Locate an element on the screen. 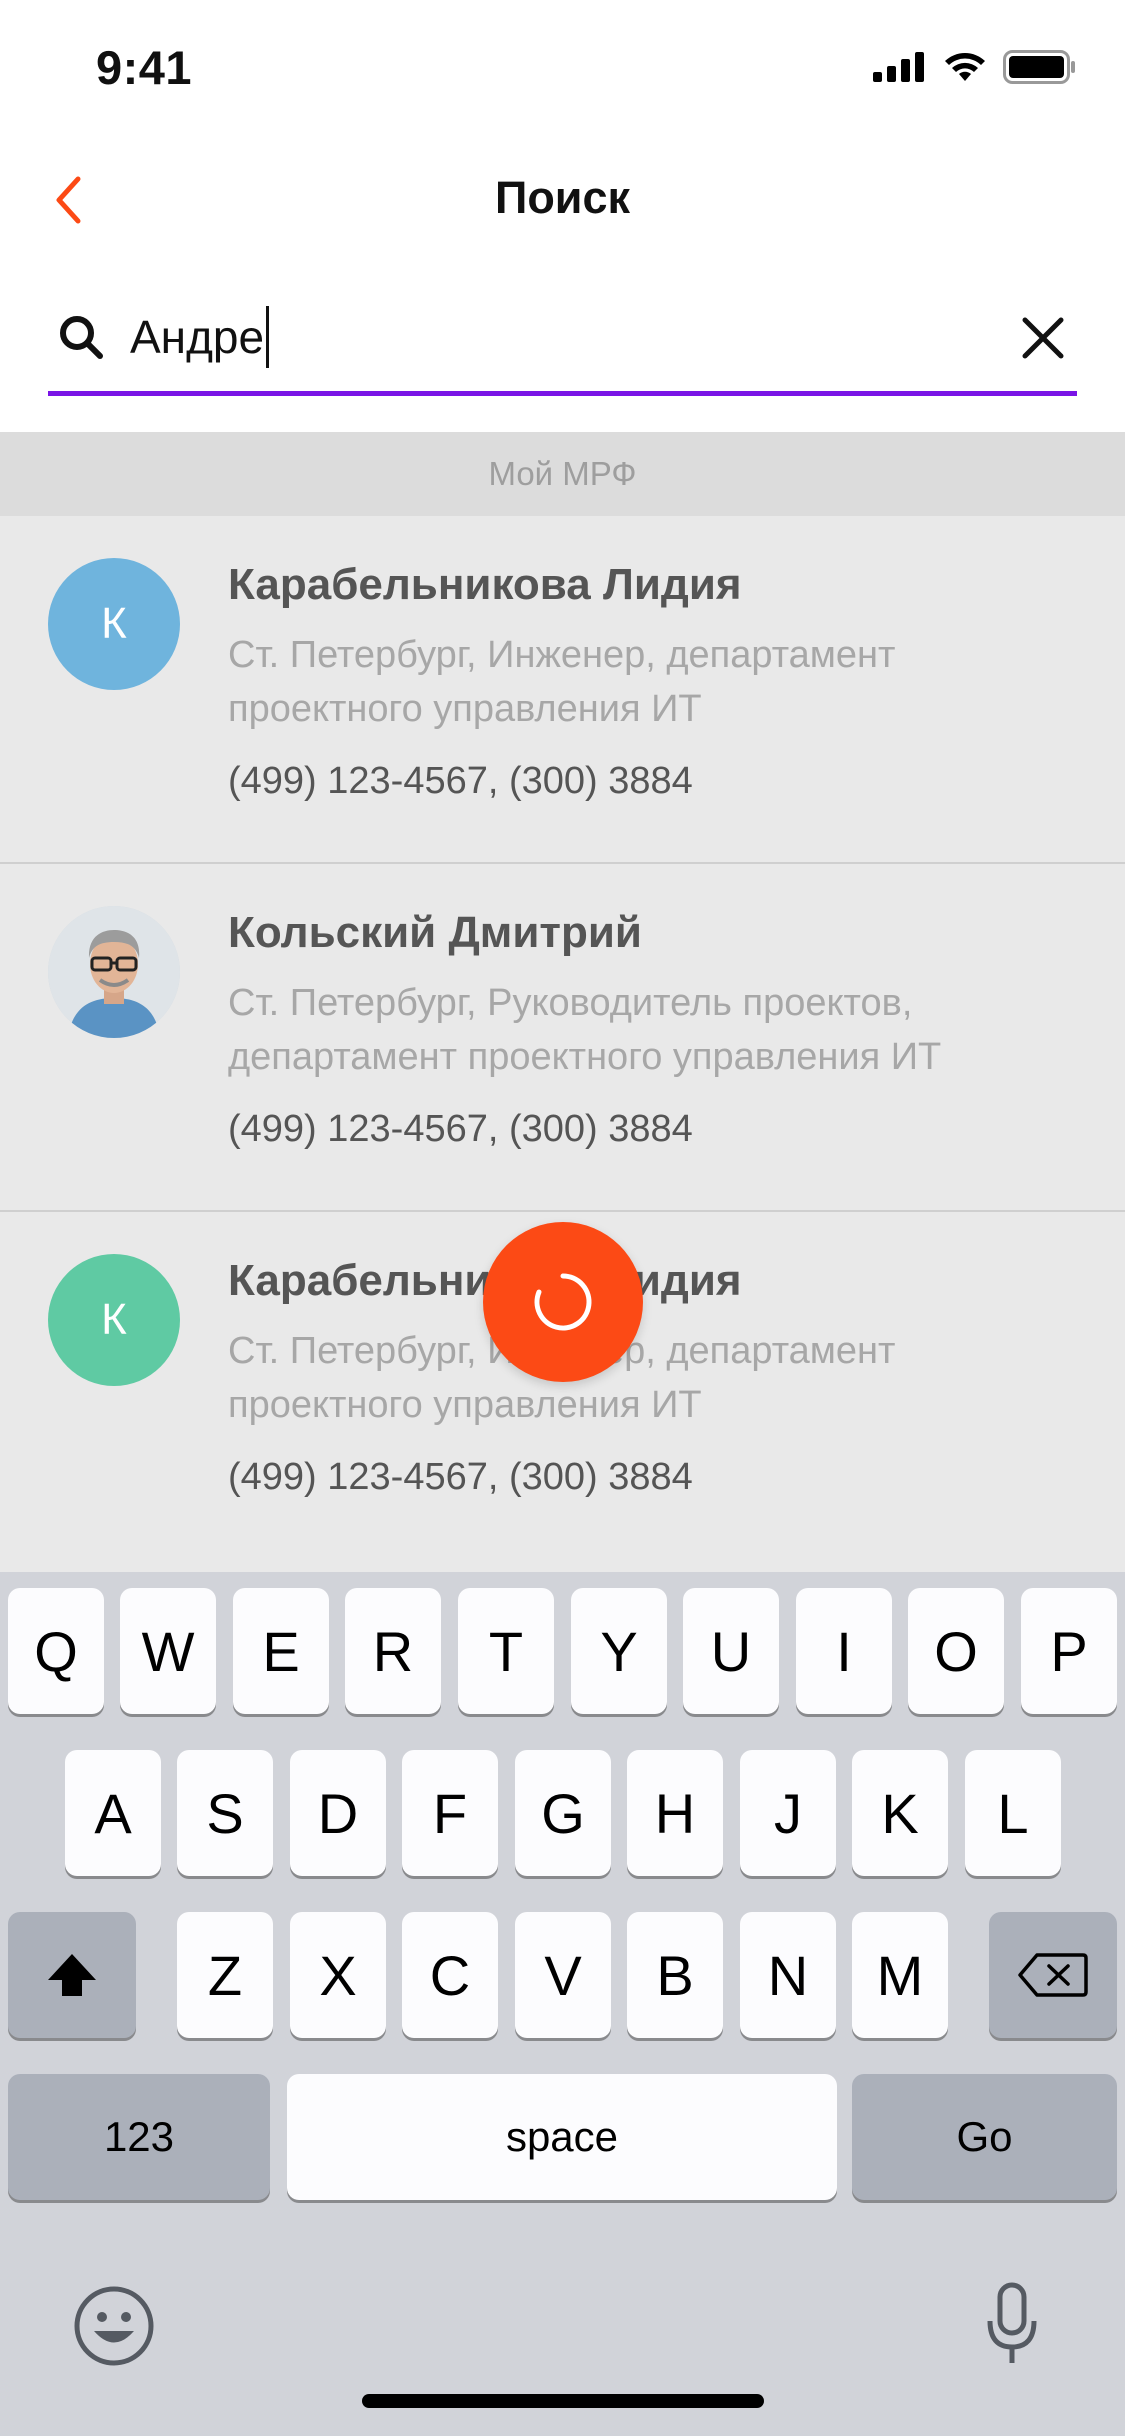 The width and height of the screenshot is (1125, 2436). emoji-button is located at coordinates (114, 2326).